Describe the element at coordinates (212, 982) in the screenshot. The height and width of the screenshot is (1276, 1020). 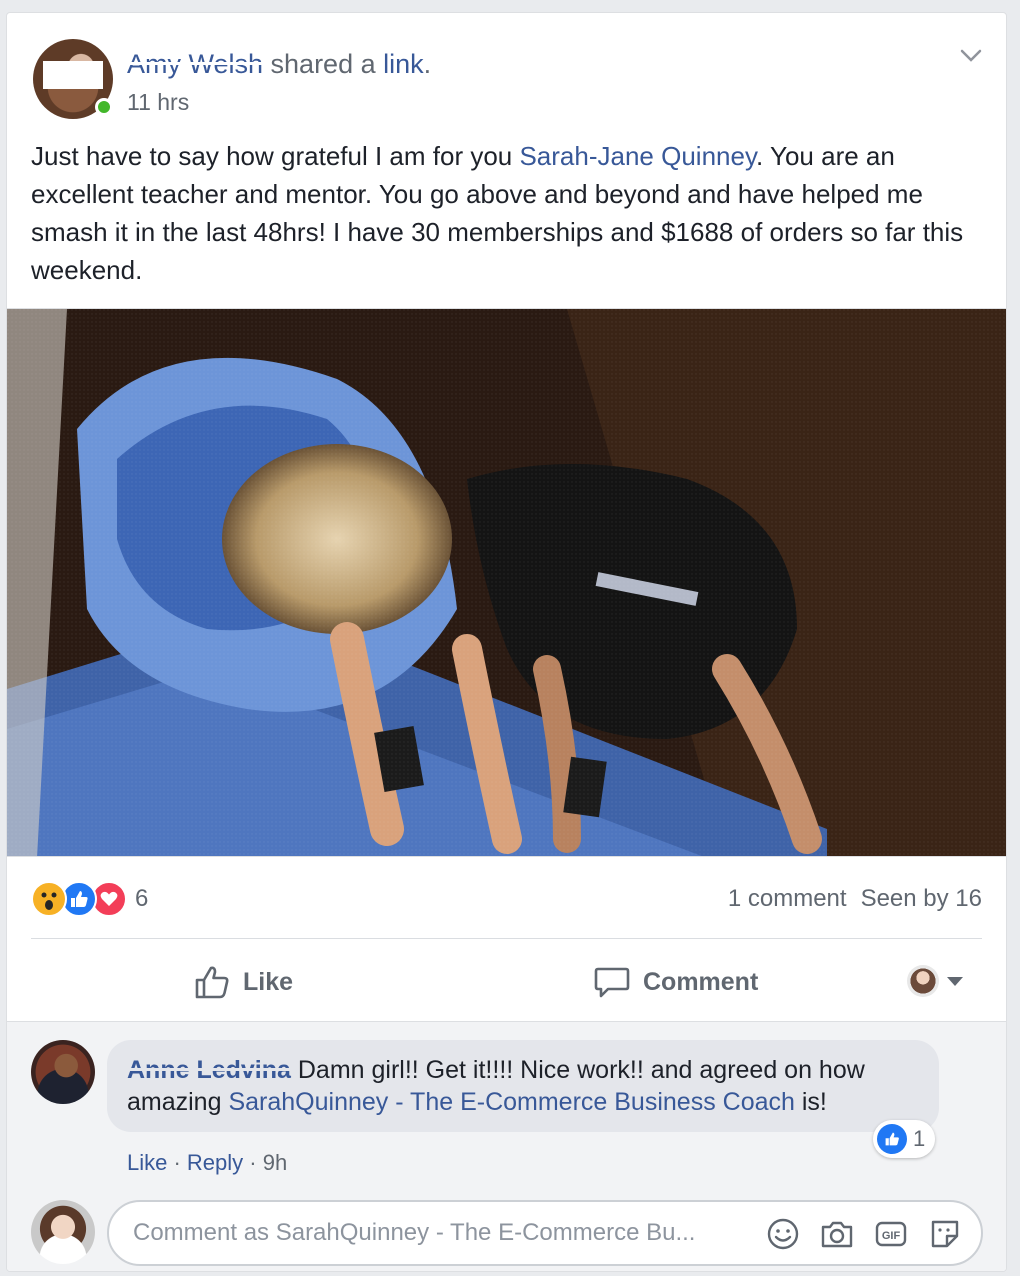
I see `thumbs-up-icon` at that location.